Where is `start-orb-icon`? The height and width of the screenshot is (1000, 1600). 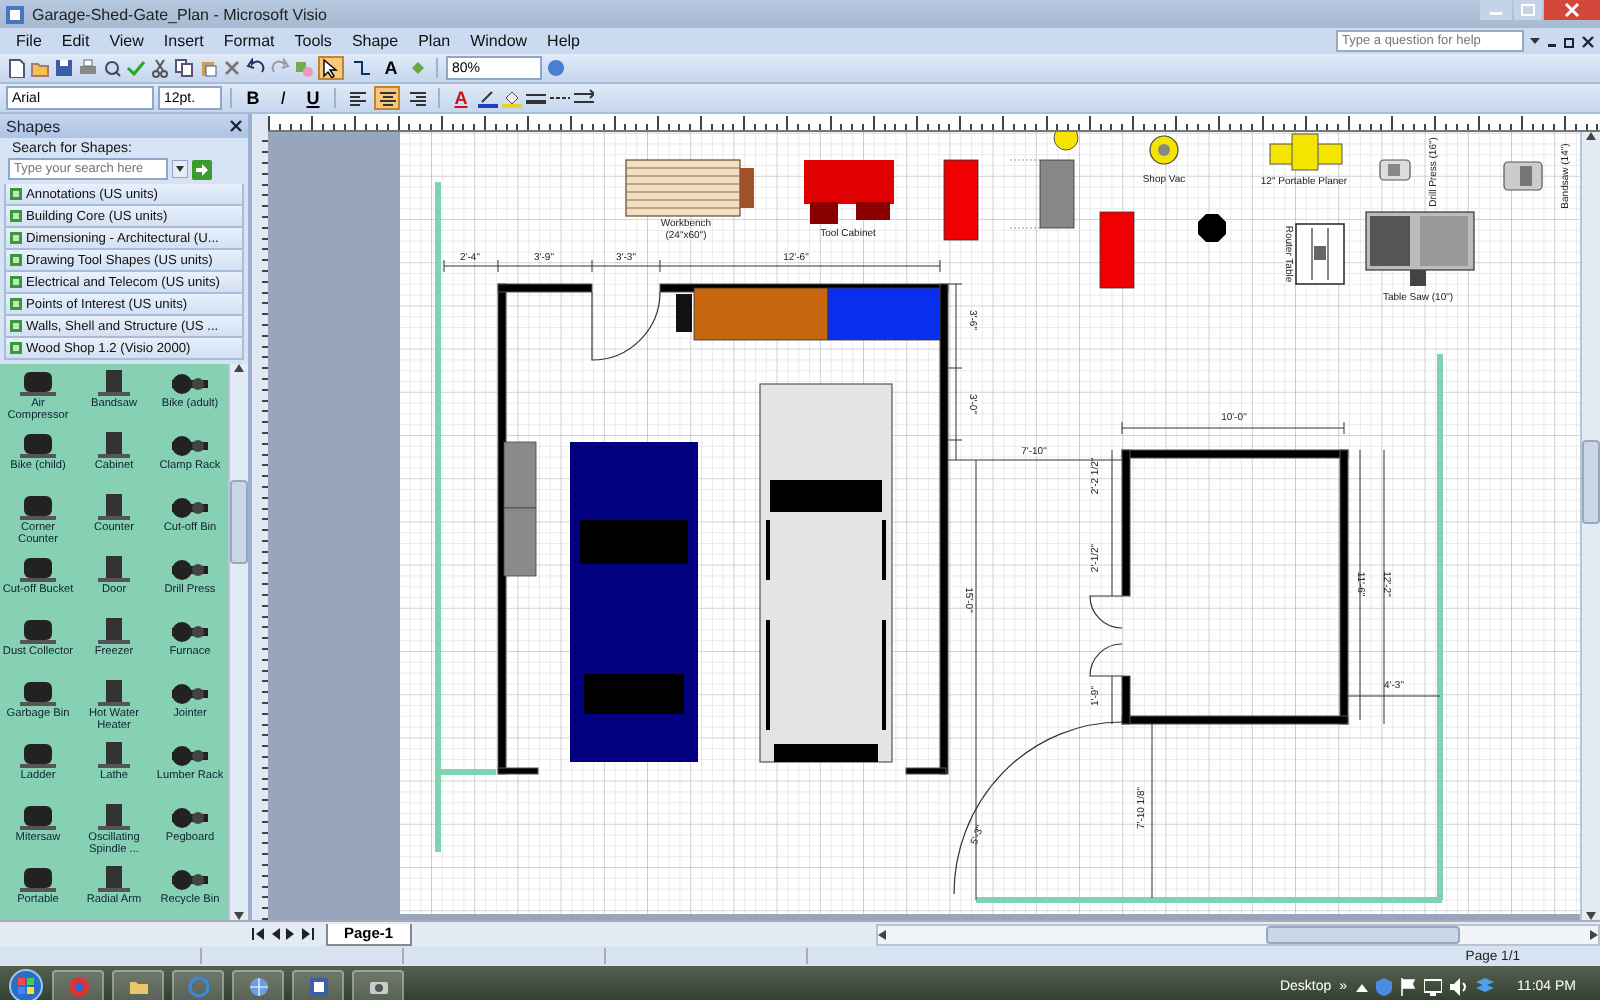 start-orb-icon is located at coordinates (26, 984).